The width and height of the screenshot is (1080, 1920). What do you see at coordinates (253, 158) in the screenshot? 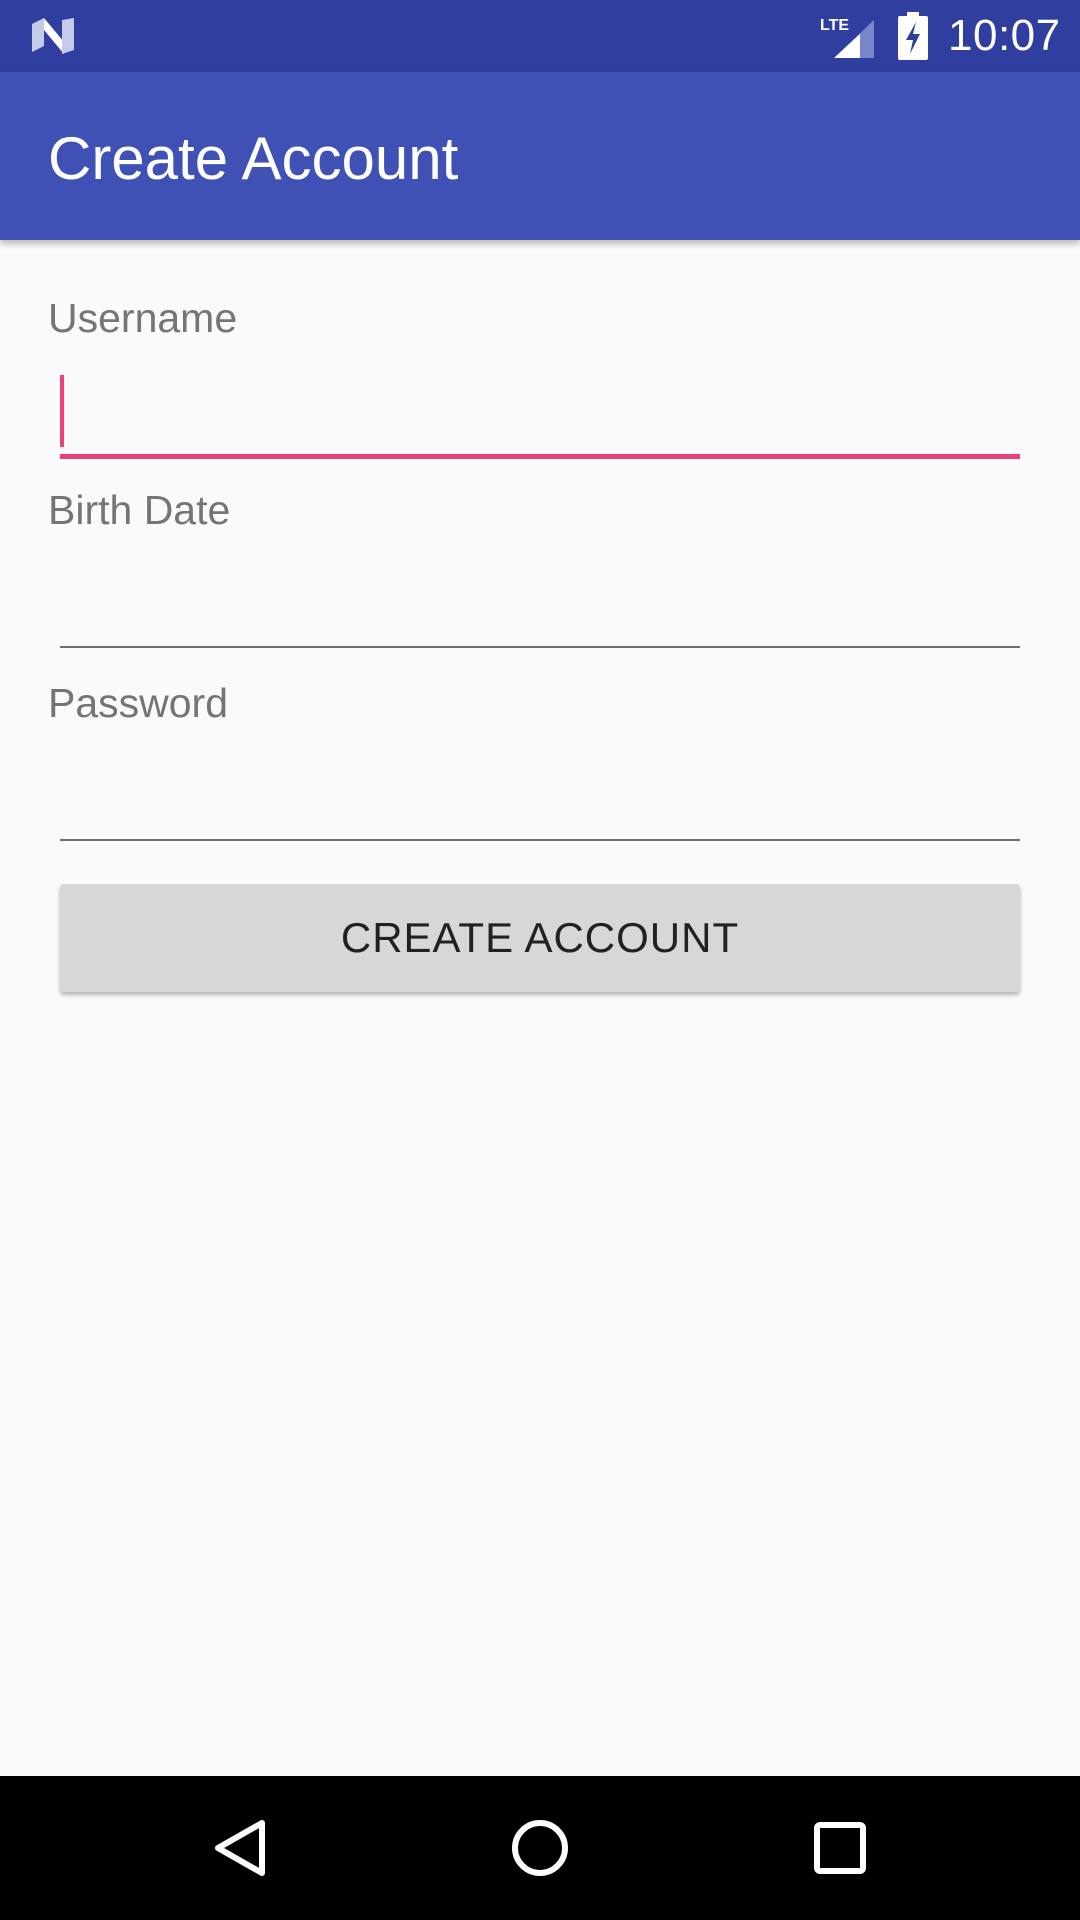
I see `page-title: Create Account` at bounding box center [253, 158].